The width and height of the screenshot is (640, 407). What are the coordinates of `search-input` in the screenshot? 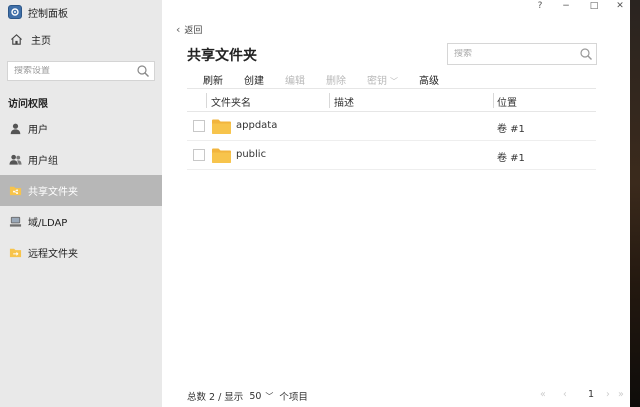 It's located at (514, 54).